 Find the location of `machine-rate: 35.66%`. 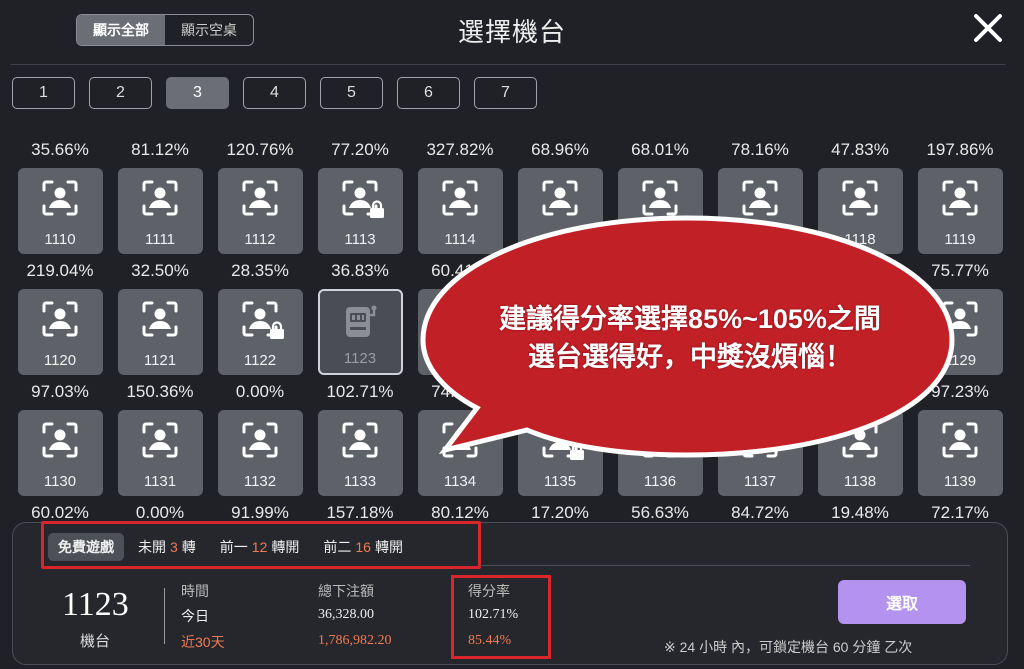

machine-rate: 35.66% is located at coordinates (60, 149).